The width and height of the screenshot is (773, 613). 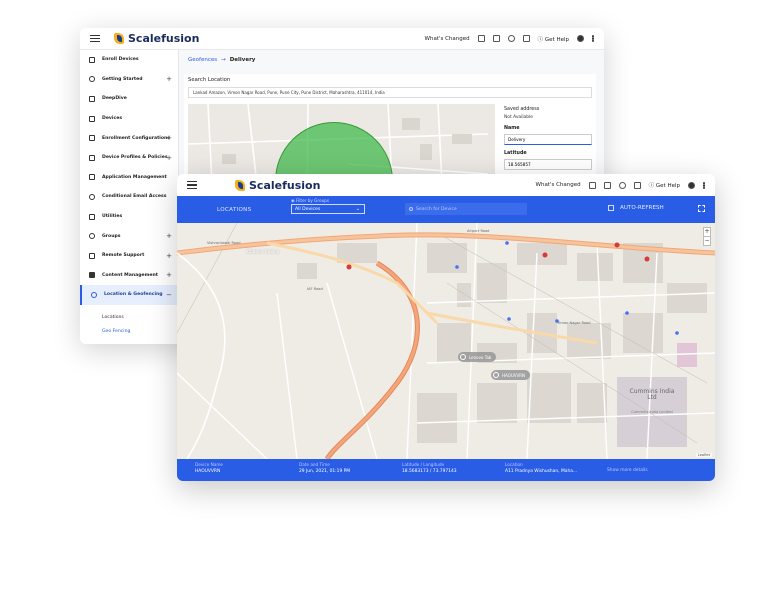 I want to click on breadcrumb-geofences-link: Geofences, so click(x=202, y=60).